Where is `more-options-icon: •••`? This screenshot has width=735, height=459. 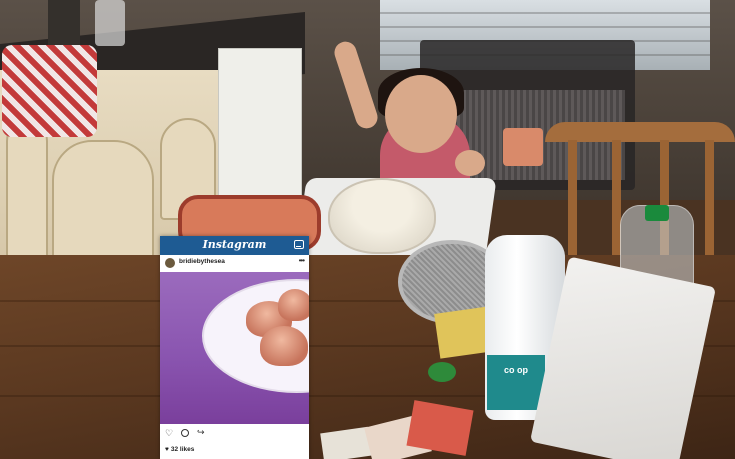 more-options-icon: ••• is located at coordinates (302, 260).